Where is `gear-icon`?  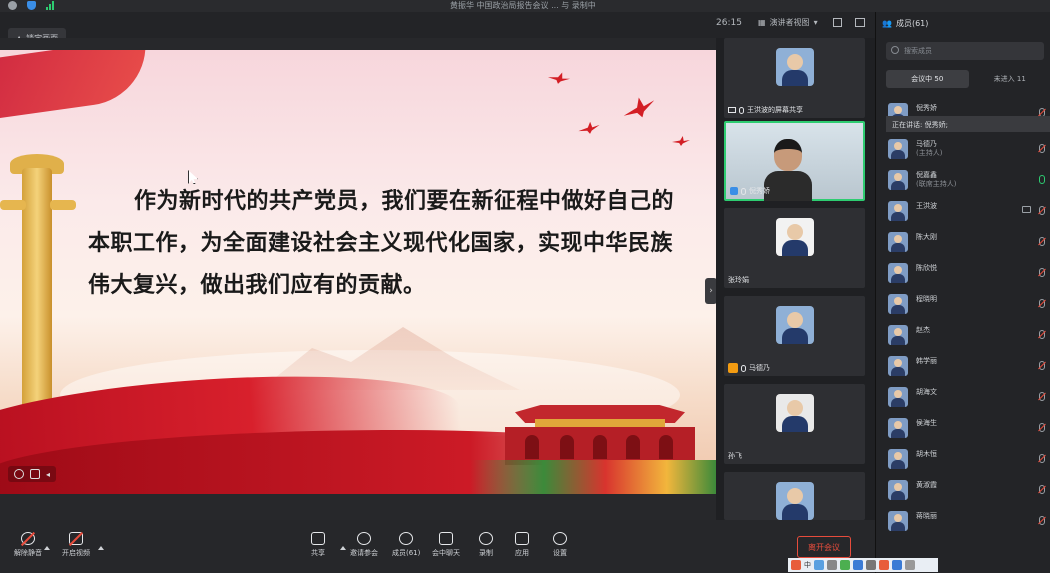
gear-icon is located at coordinates (560, 538).